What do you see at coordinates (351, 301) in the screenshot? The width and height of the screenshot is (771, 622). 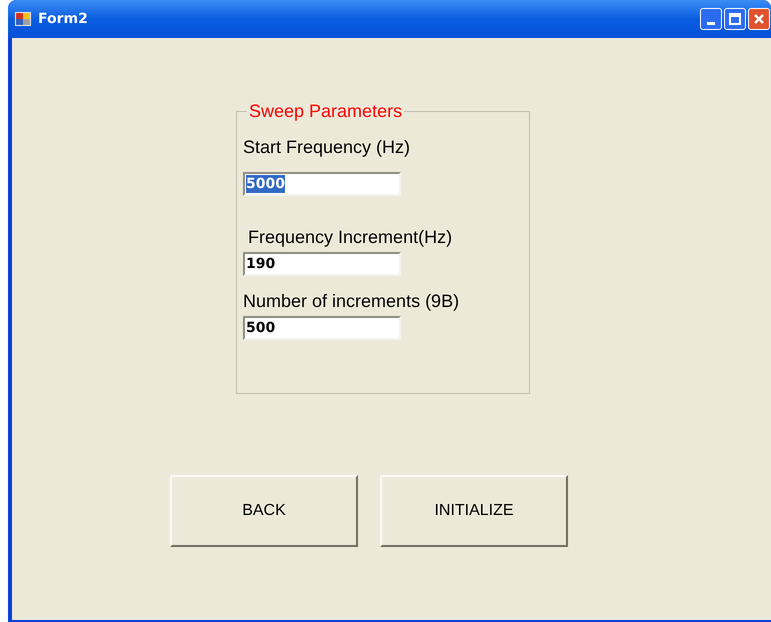 I see `field-label: Number of increments (9B)` at bounding box center [351, 301].